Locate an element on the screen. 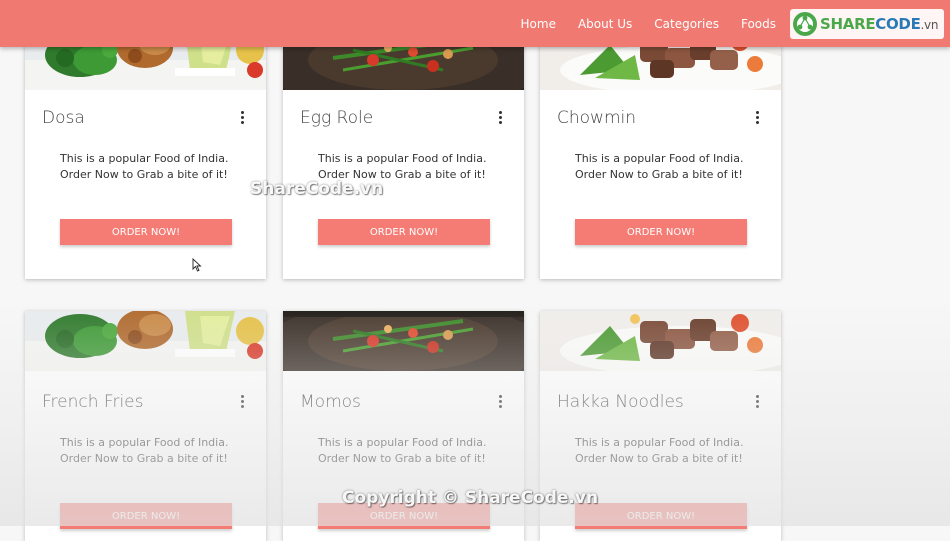  bottom-watermark: Copyright © ShareCode.vn is located at coordinates (470, 498).